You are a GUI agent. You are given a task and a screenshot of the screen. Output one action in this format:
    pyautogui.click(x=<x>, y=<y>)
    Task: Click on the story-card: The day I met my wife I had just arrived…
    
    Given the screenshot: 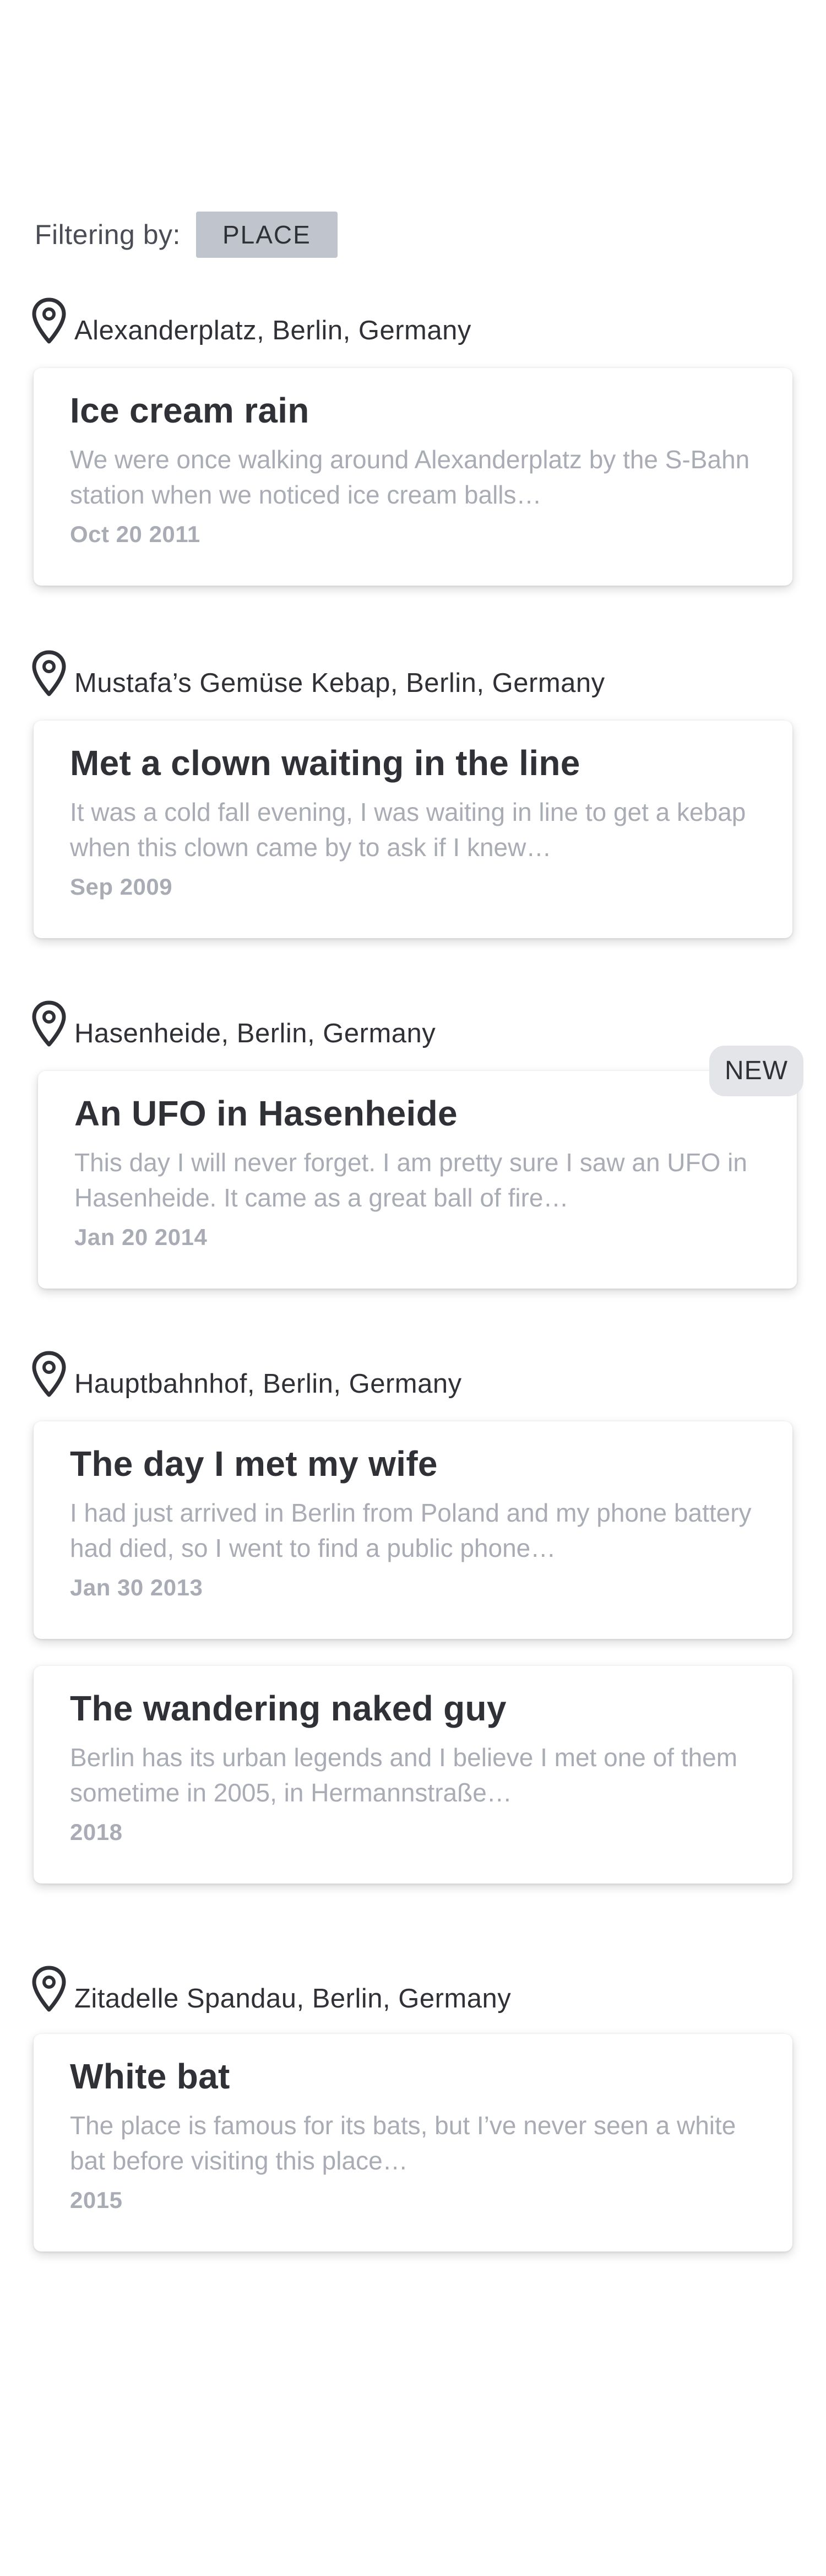 What is the action you would take?
    pyautogui.click(x=413, y=1530)
    